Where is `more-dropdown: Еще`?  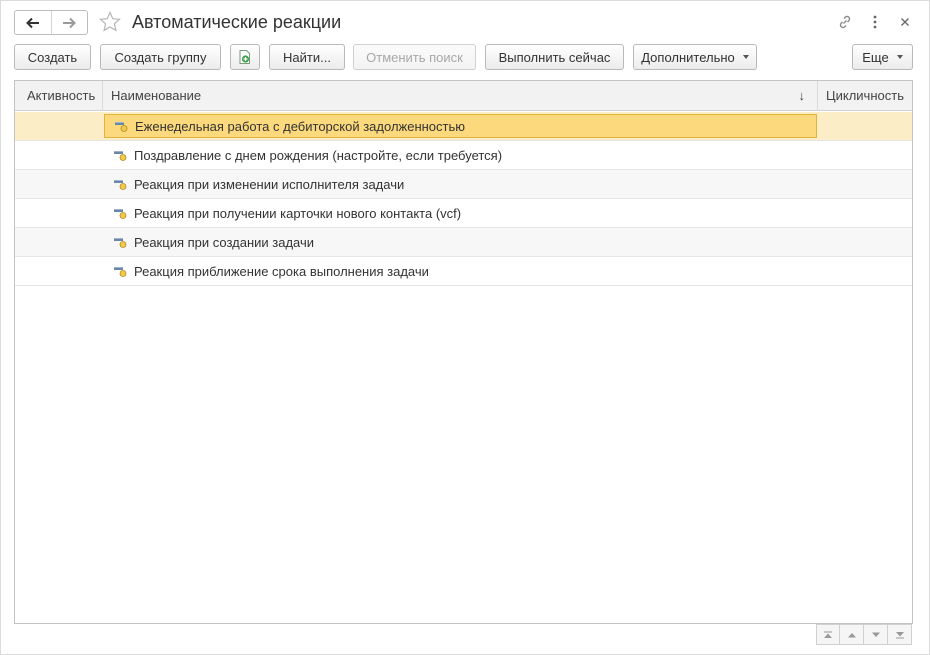 more-dropdown: Еще is located at coordinates (882, 57).